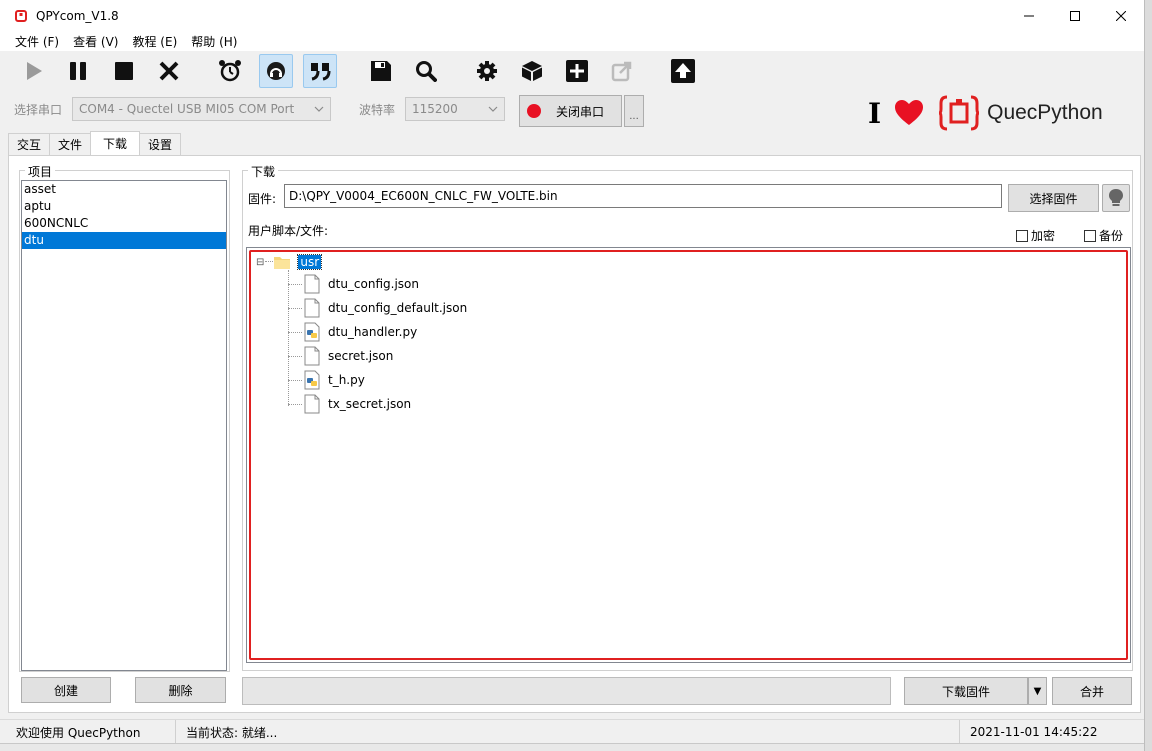 This screenshot has width=1152, height=751. Describe the element at coordinates (1121, 15) in the screenshot. I see `close-window-button` at that location.